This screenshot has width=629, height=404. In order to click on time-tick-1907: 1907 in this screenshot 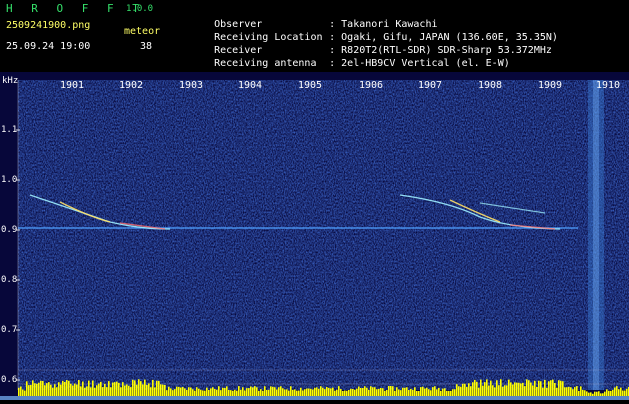, I will do `click(430, 85)`.